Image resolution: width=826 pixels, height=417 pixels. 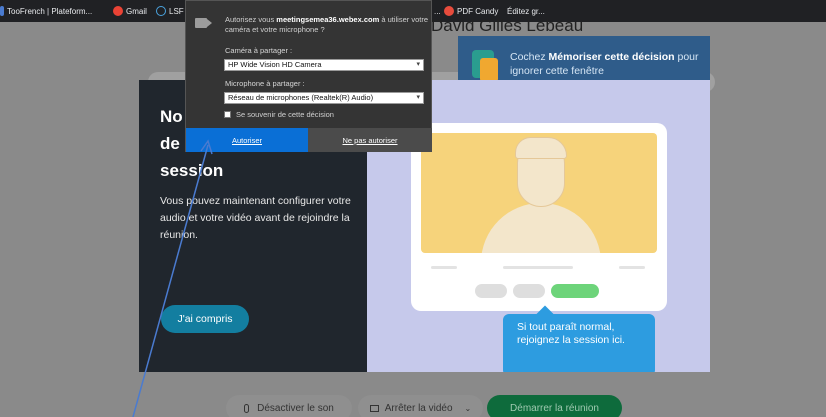 I want to click on avatar-body-illustration, so click(x=541, y=228).